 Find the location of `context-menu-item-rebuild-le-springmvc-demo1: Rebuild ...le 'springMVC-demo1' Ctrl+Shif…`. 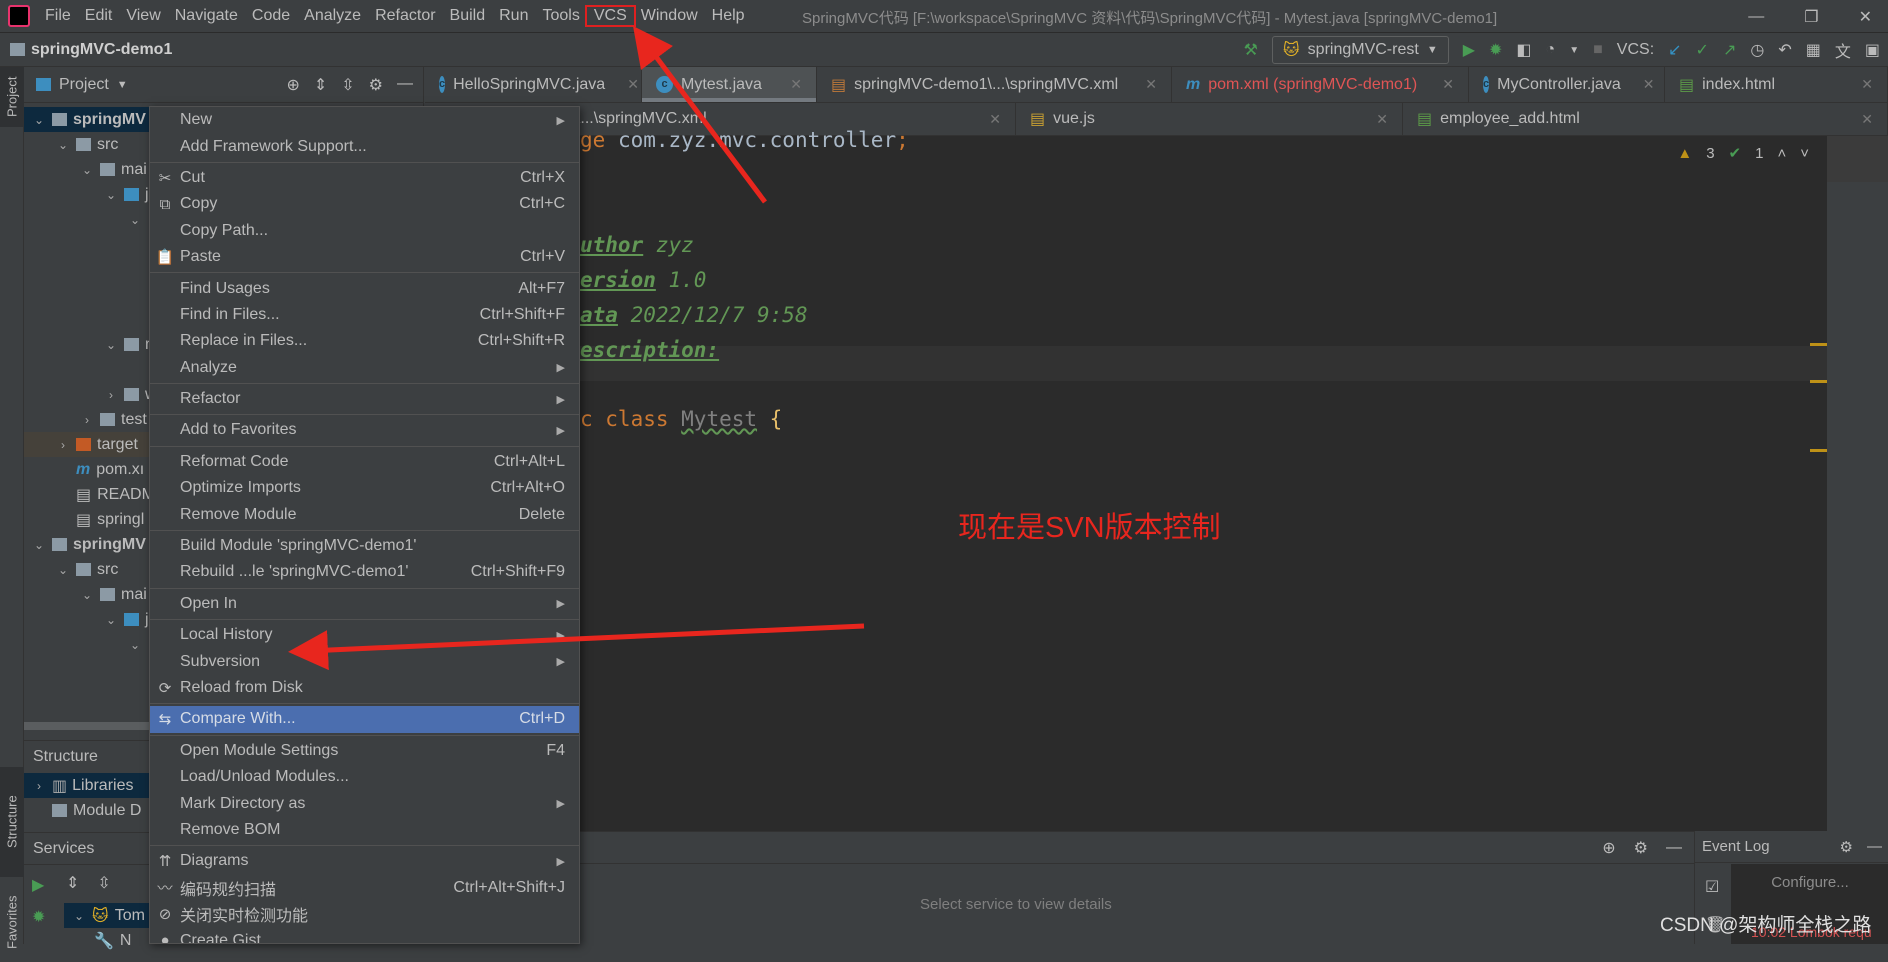

context-menu-item-rebuild-le-springmvc-demo1: Rebuild ...le 'springMVC-demo1' Ctrl+Shif… is located at coordinates (364, 572).